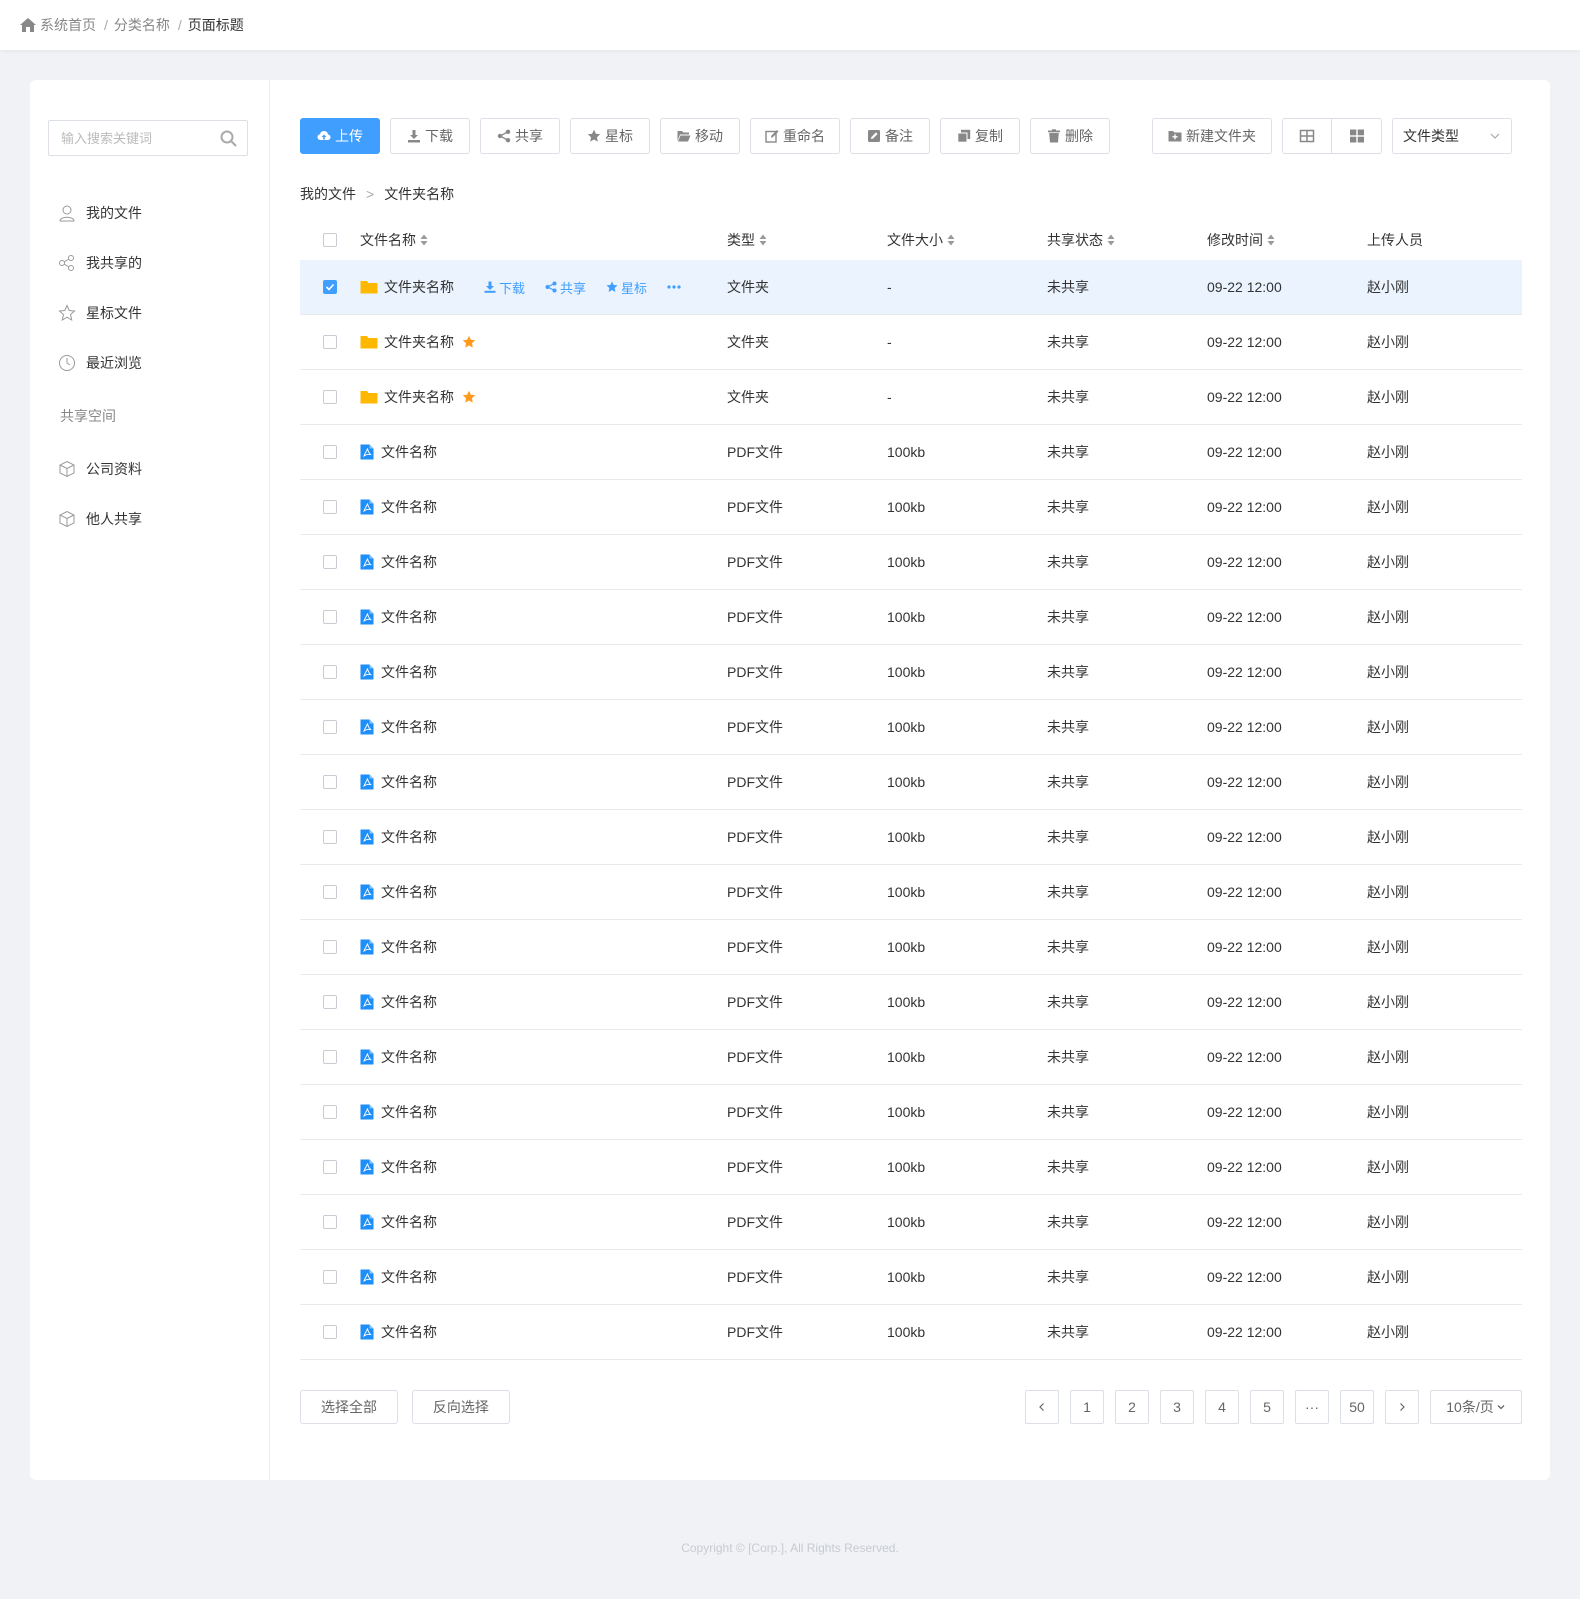  I want to click on page-button: 1, so click(1087, 1407).